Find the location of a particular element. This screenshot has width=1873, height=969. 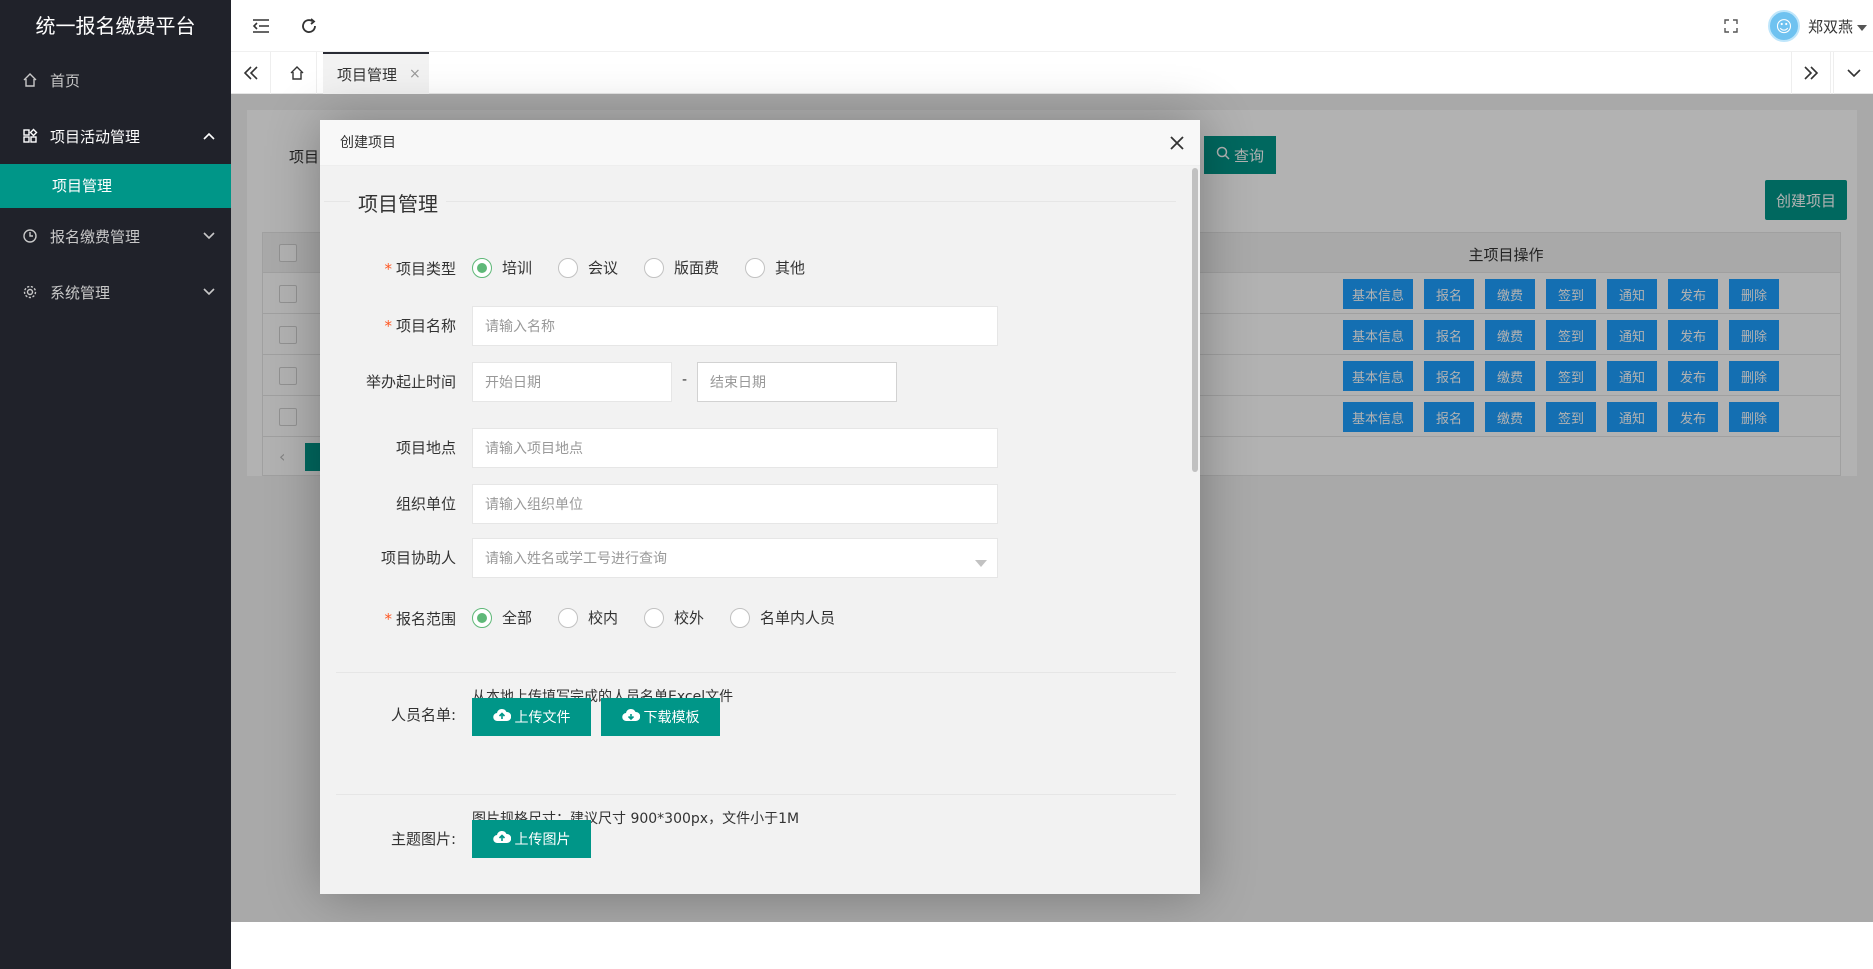

project-type-label: * 项目类型 is located at coordinates (388, 268).